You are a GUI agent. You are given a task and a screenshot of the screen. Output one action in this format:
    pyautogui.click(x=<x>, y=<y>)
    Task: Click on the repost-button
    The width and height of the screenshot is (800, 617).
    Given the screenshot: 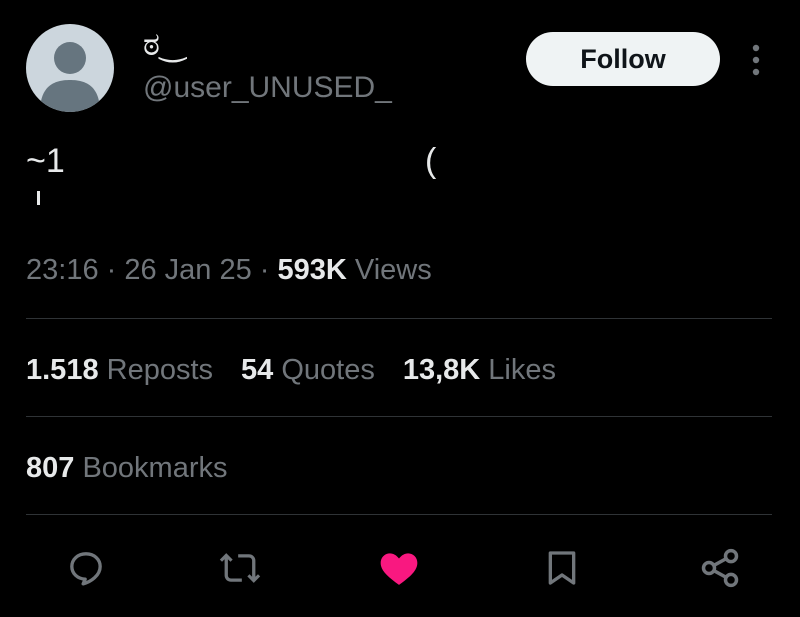 What is the action you would take?
    pyautogui.click(x=240, y=568)
    